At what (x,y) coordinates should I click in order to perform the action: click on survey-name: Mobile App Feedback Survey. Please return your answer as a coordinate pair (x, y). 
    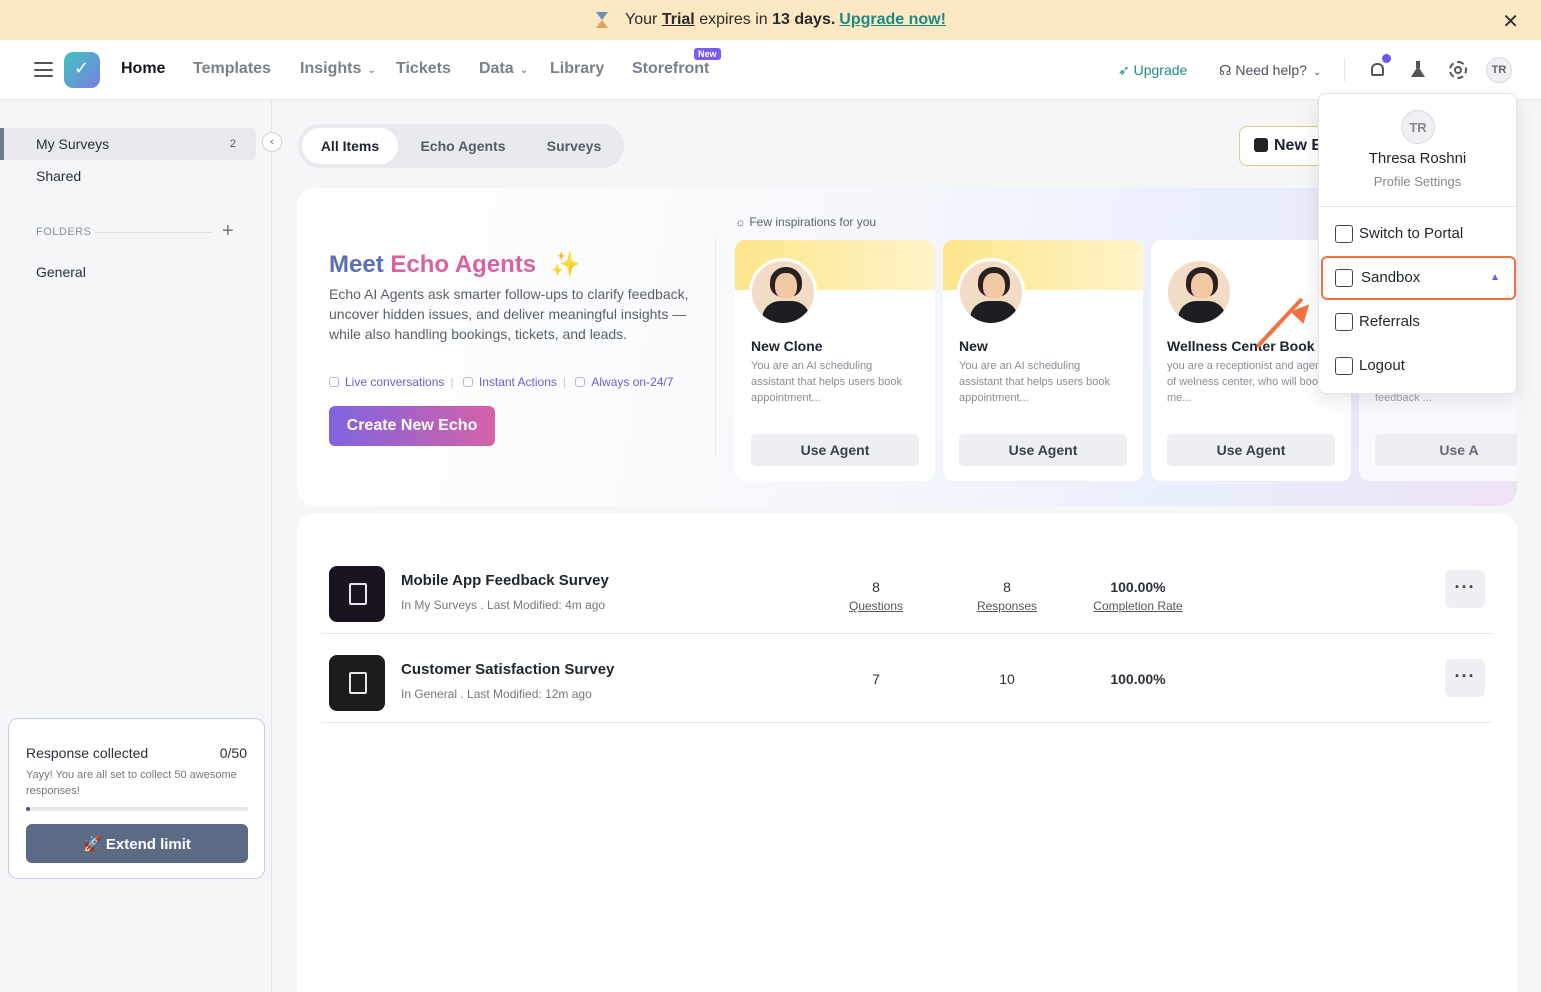
    Looking at the image, I should click on (505, 580).